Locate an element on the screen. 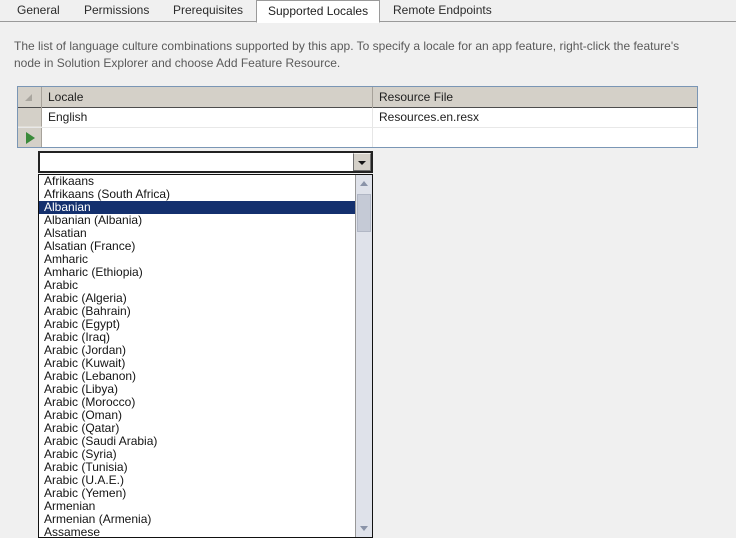  cell-locale is located at coordinates (207, 137).